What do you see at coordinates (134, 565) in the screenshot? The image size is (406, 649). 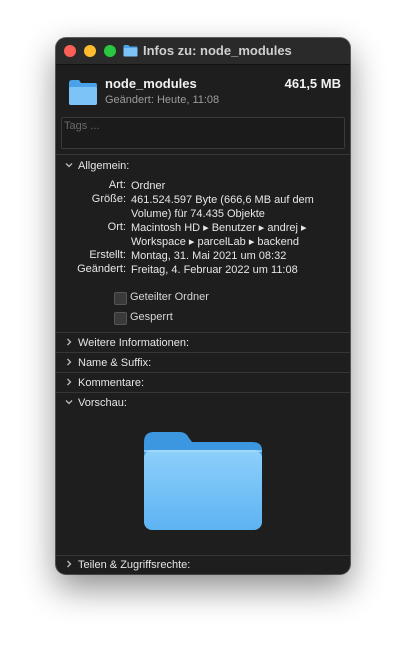 I see `section-sharing-permissions-label: Teilen & Zugriffsrechte:` at bounding box center [134, 565].